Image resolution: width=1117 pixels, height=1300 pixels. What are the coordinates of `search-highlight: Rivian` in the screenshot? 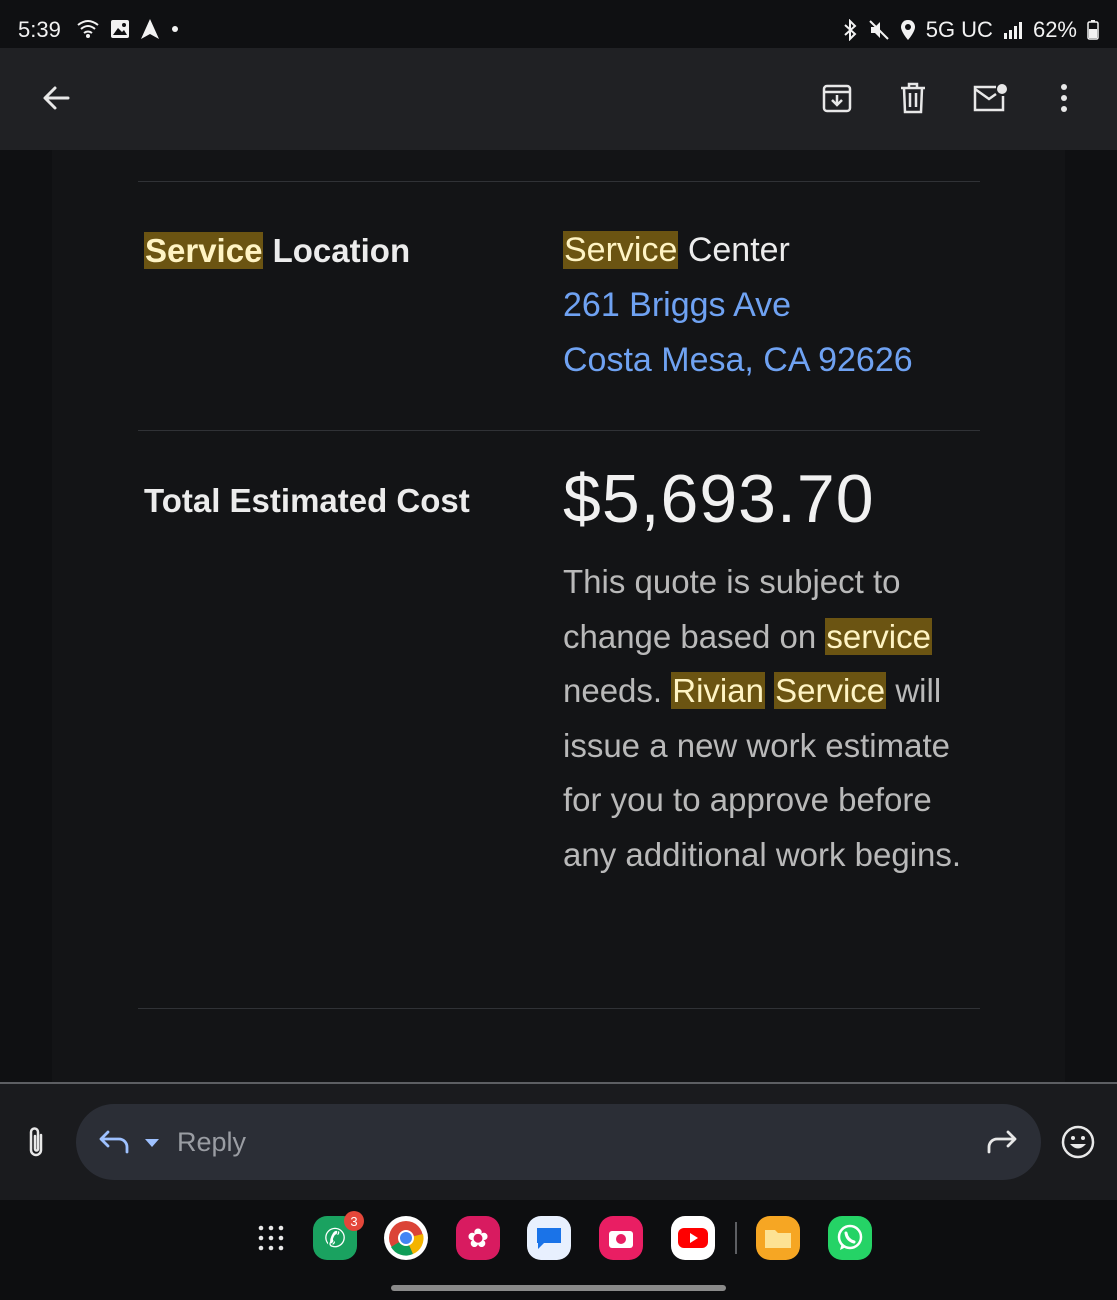 It's located at (718, 690).